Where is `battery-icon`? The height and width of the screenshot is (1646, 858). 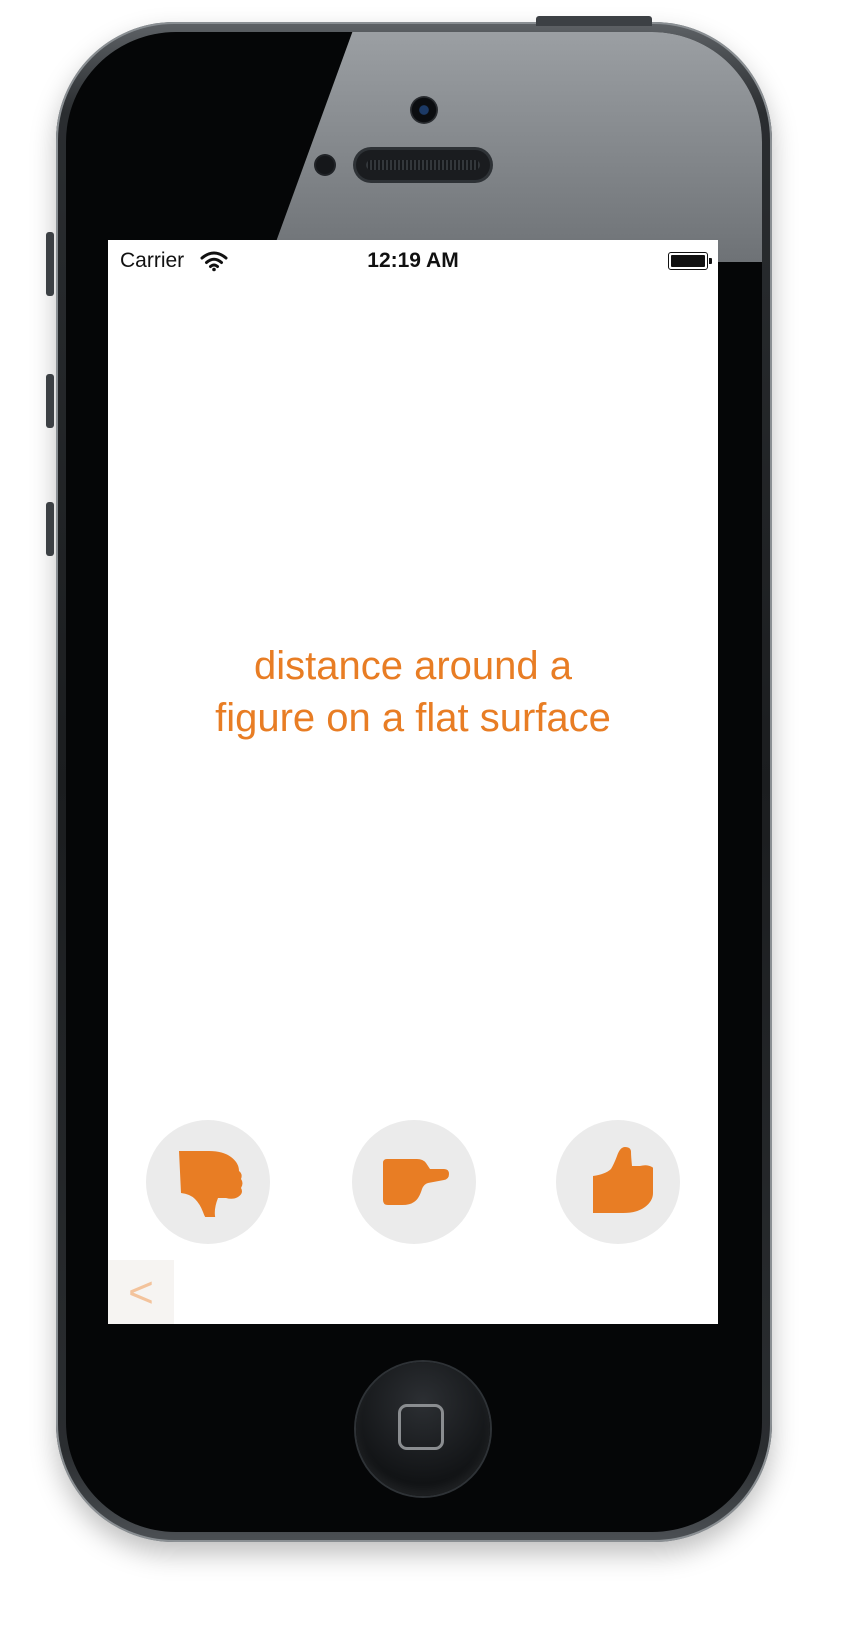 battery-icon is located at coordinates (690, 261).